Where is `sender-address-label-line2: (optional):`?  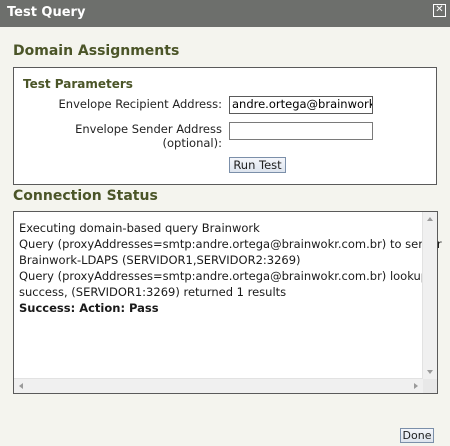
sender-address-label-line2: (optional): is located at coordinates (192, 143).